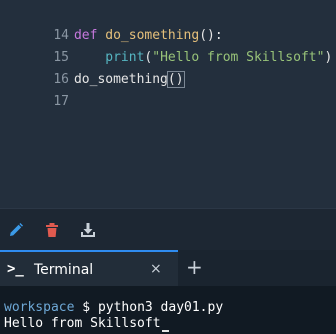 This screenshot has width=336, height=334. I want to click on delete-button, so click(52, 230).